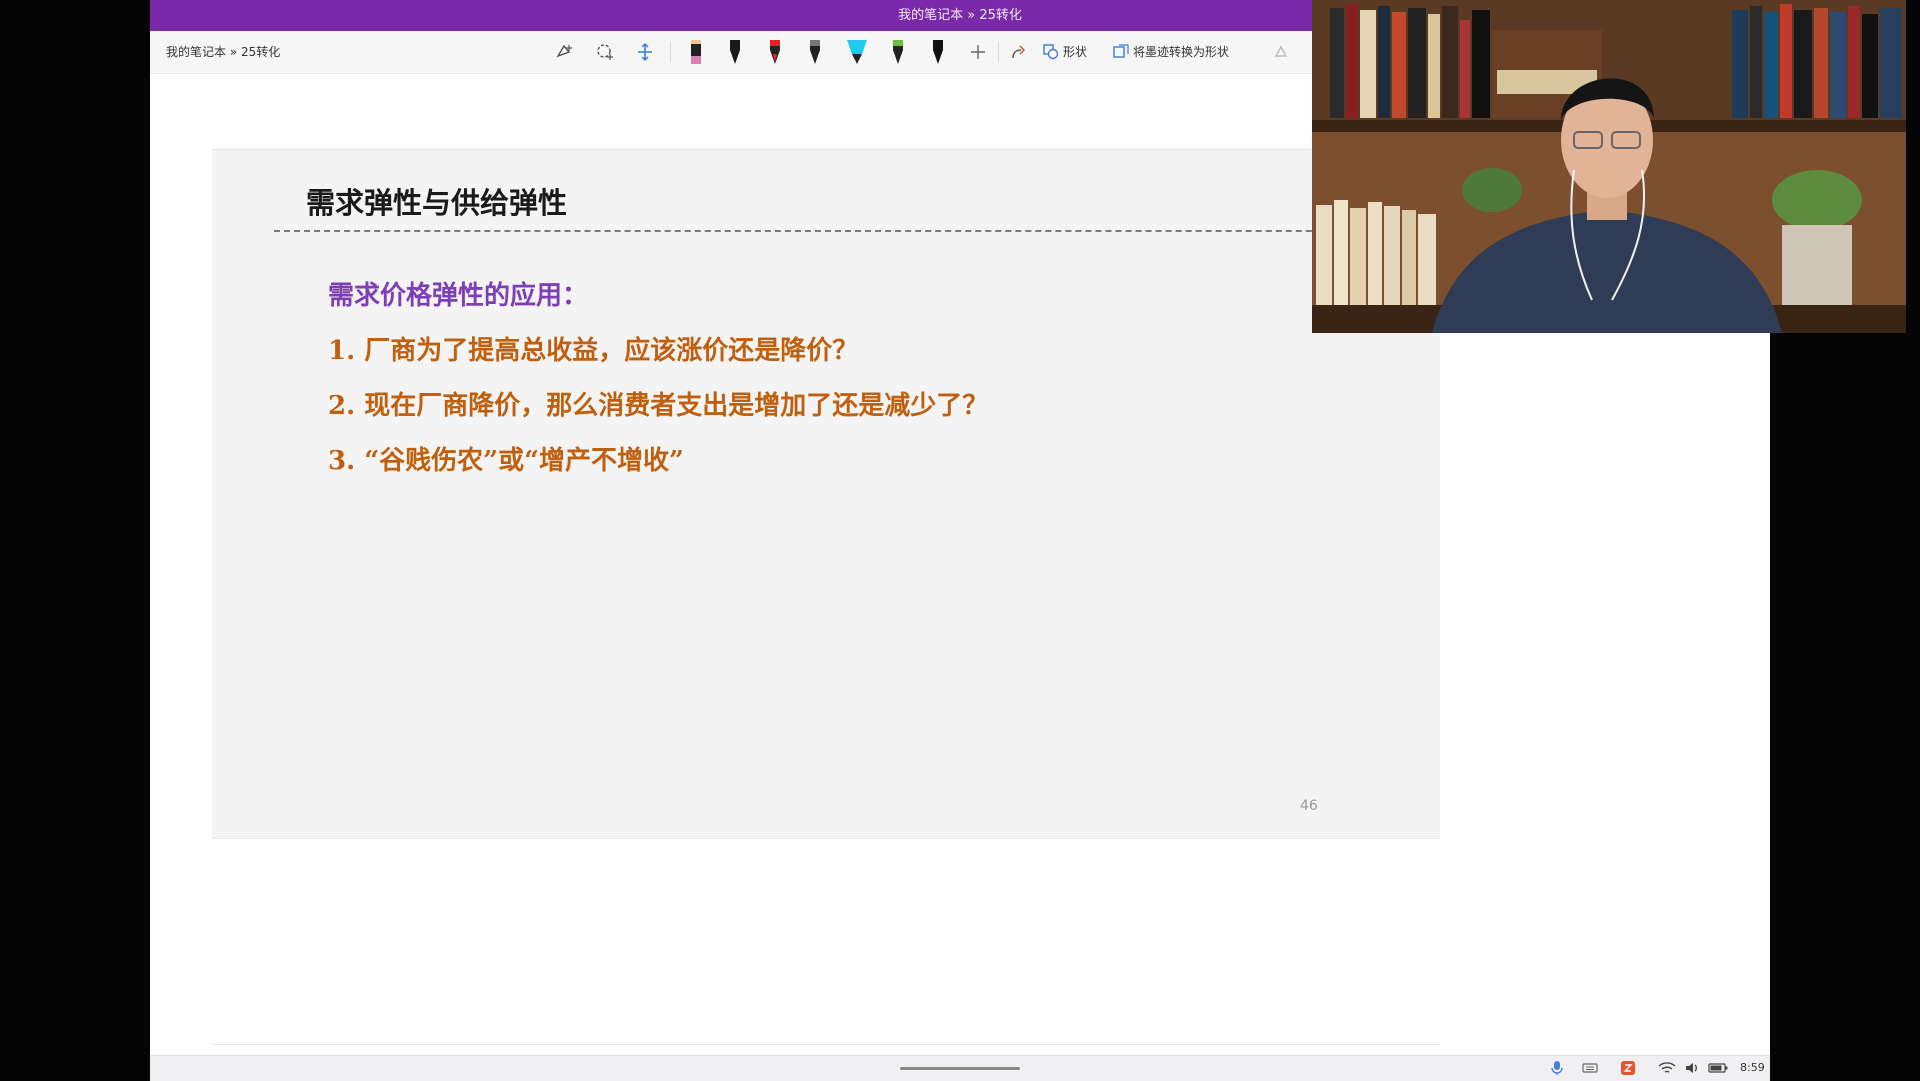 Image resolution: width=1920 pixels, height=1081 pixels. Describe the element at coordinates (1309, 806) in the screenshot. I see `page-number: 46` at that location.